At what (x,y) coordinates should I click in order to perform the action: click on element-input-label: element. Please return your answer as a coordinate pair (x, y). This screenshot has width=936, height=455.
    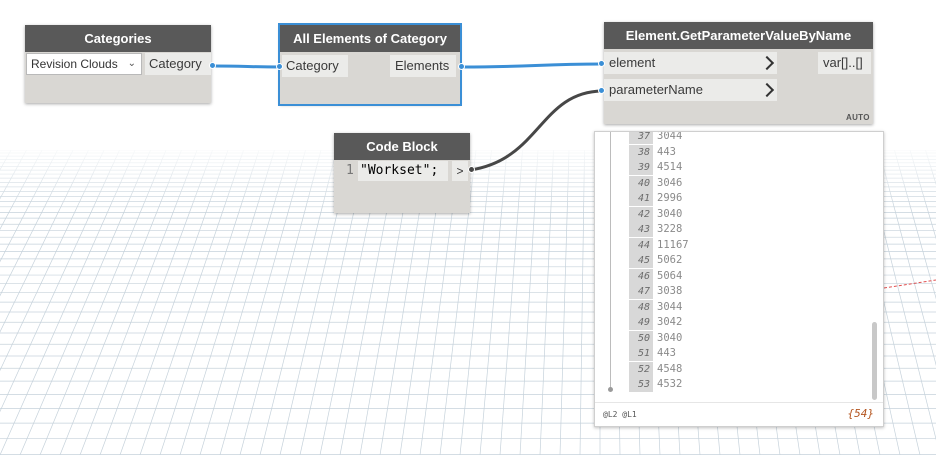
    Looking at the image, I should click on (632, 62).